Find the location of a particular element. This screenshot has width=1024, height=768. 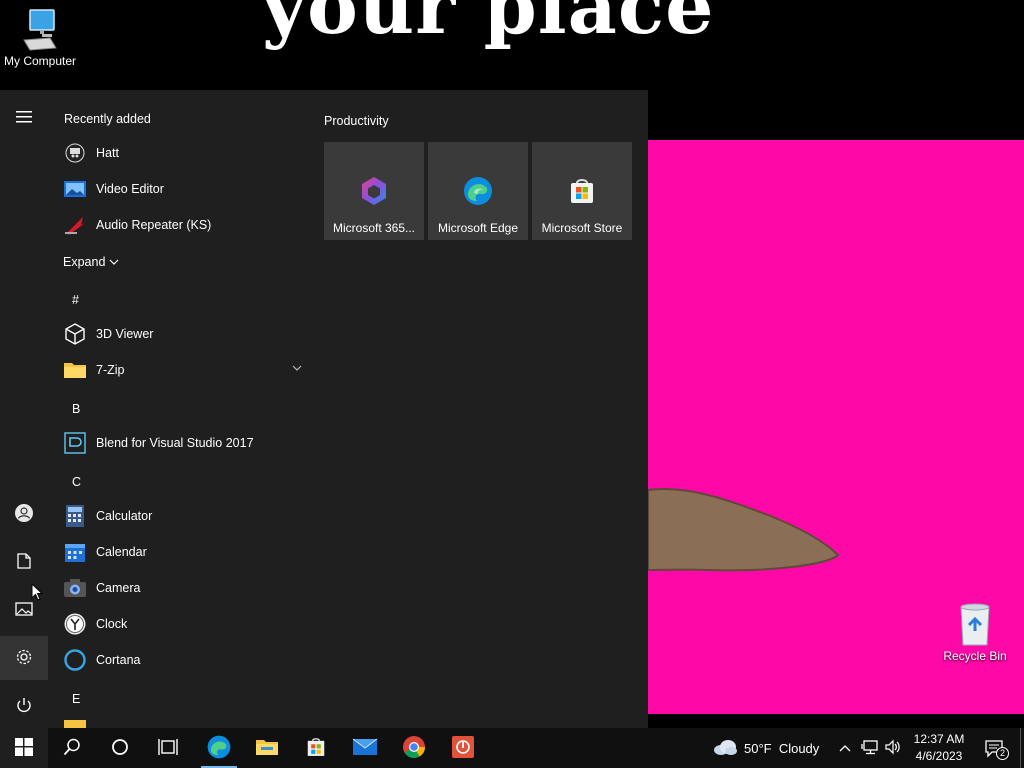

recently-added-heading: Recently added is located at coordinates (107, 119).